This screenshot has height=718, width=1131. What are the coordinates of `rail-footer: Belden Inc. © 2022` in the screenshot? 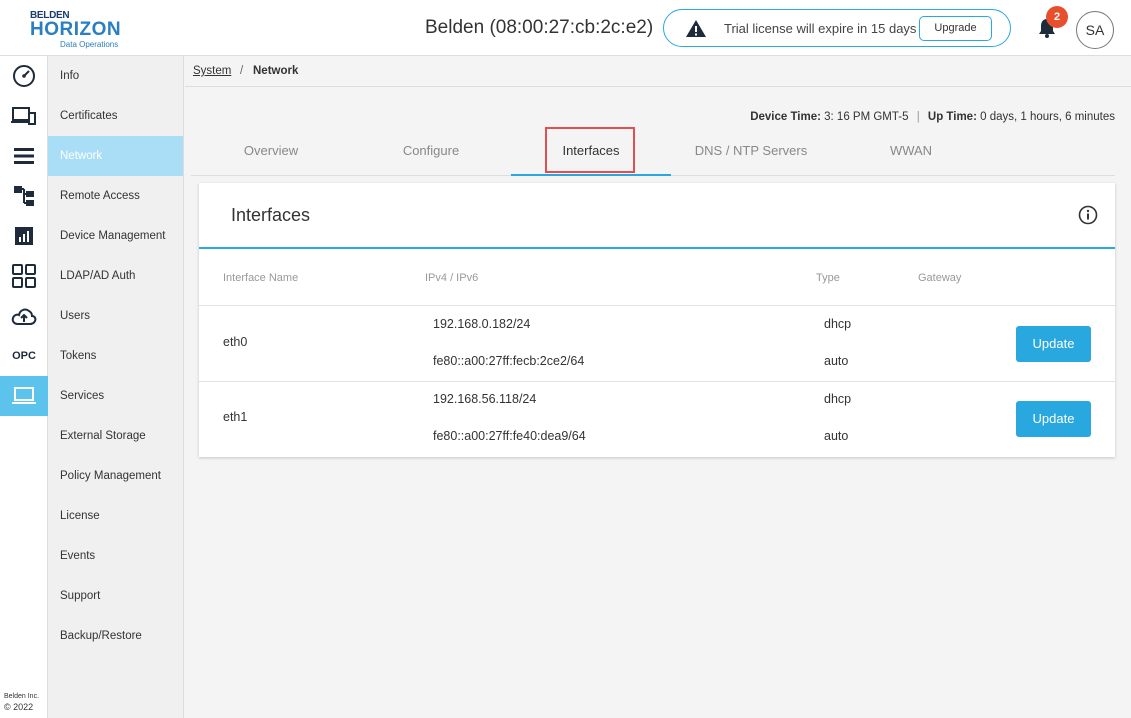 It's located at (21, 702).